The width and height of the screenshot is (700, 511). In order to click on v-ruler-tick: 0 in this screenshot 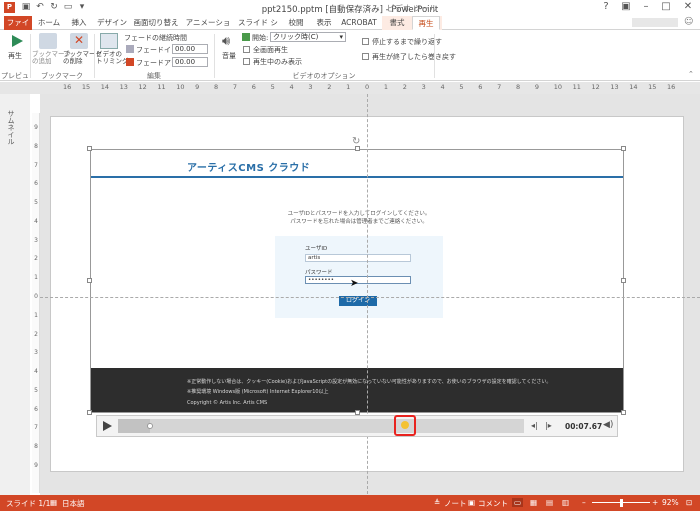, I will do `click(36, 296)`.